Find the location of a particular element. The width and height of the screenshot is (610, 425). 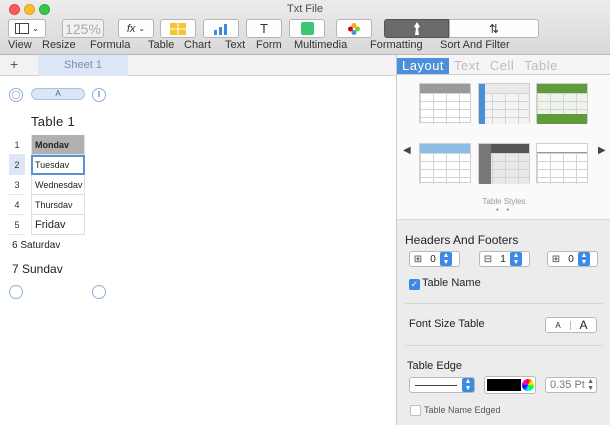

tab-layout: Layout is located at coordinates (423, 66).